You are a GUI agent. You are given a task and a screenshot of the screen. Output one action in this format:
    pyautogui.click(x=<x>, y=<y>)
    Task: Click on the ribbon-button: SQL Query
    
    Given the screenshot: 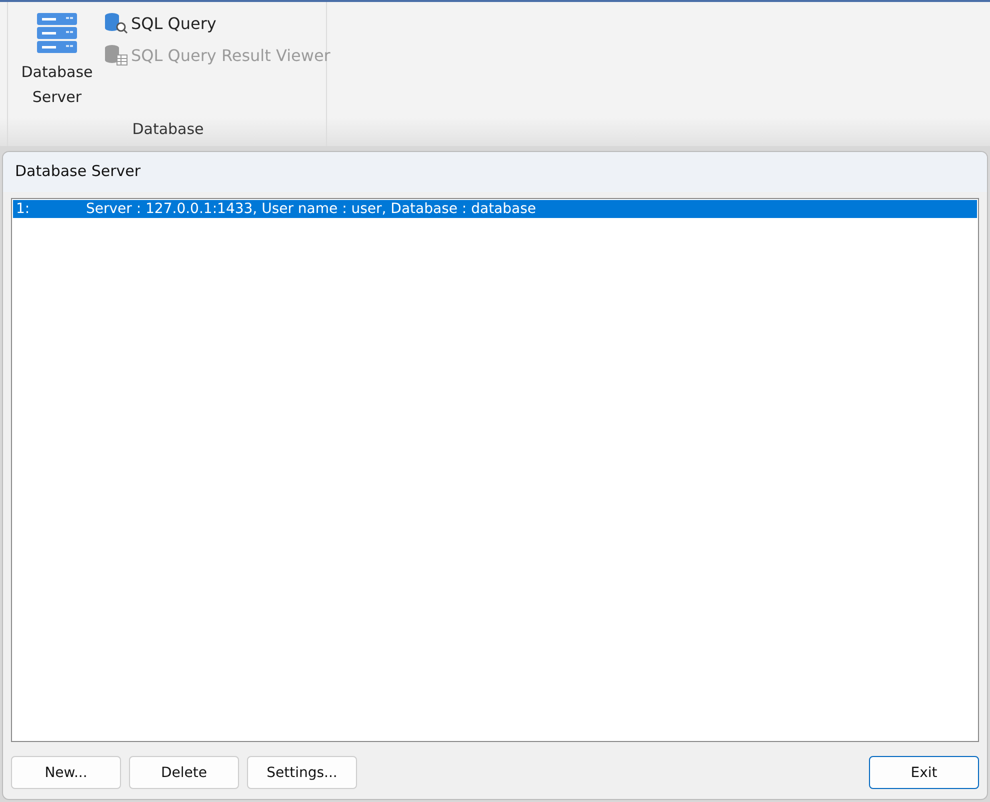 What is the action you would take?
    pyautogui.click(x=217, y=23)
    